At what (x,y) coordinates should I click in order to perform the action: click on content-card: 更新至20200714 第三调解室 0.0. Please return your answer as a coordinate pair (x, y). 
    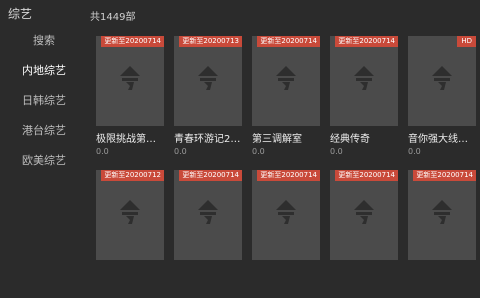
    Looking at the image, I should click on (286, 100).